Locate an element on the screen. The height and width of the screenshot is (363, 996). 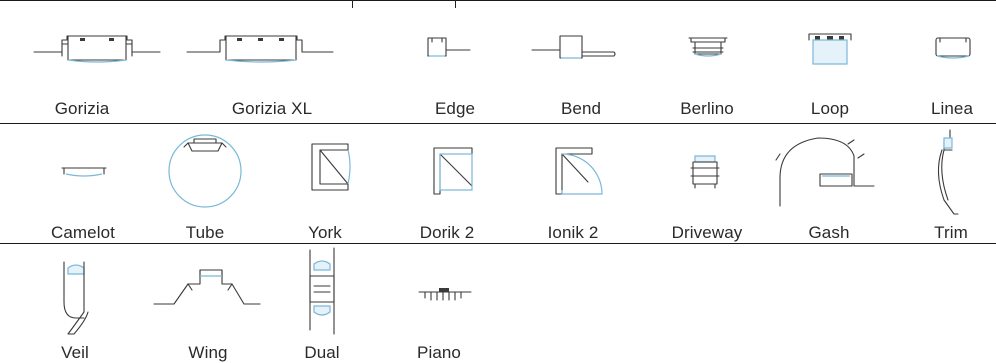
tube-profile-icon is located at coordinates (205, 171).